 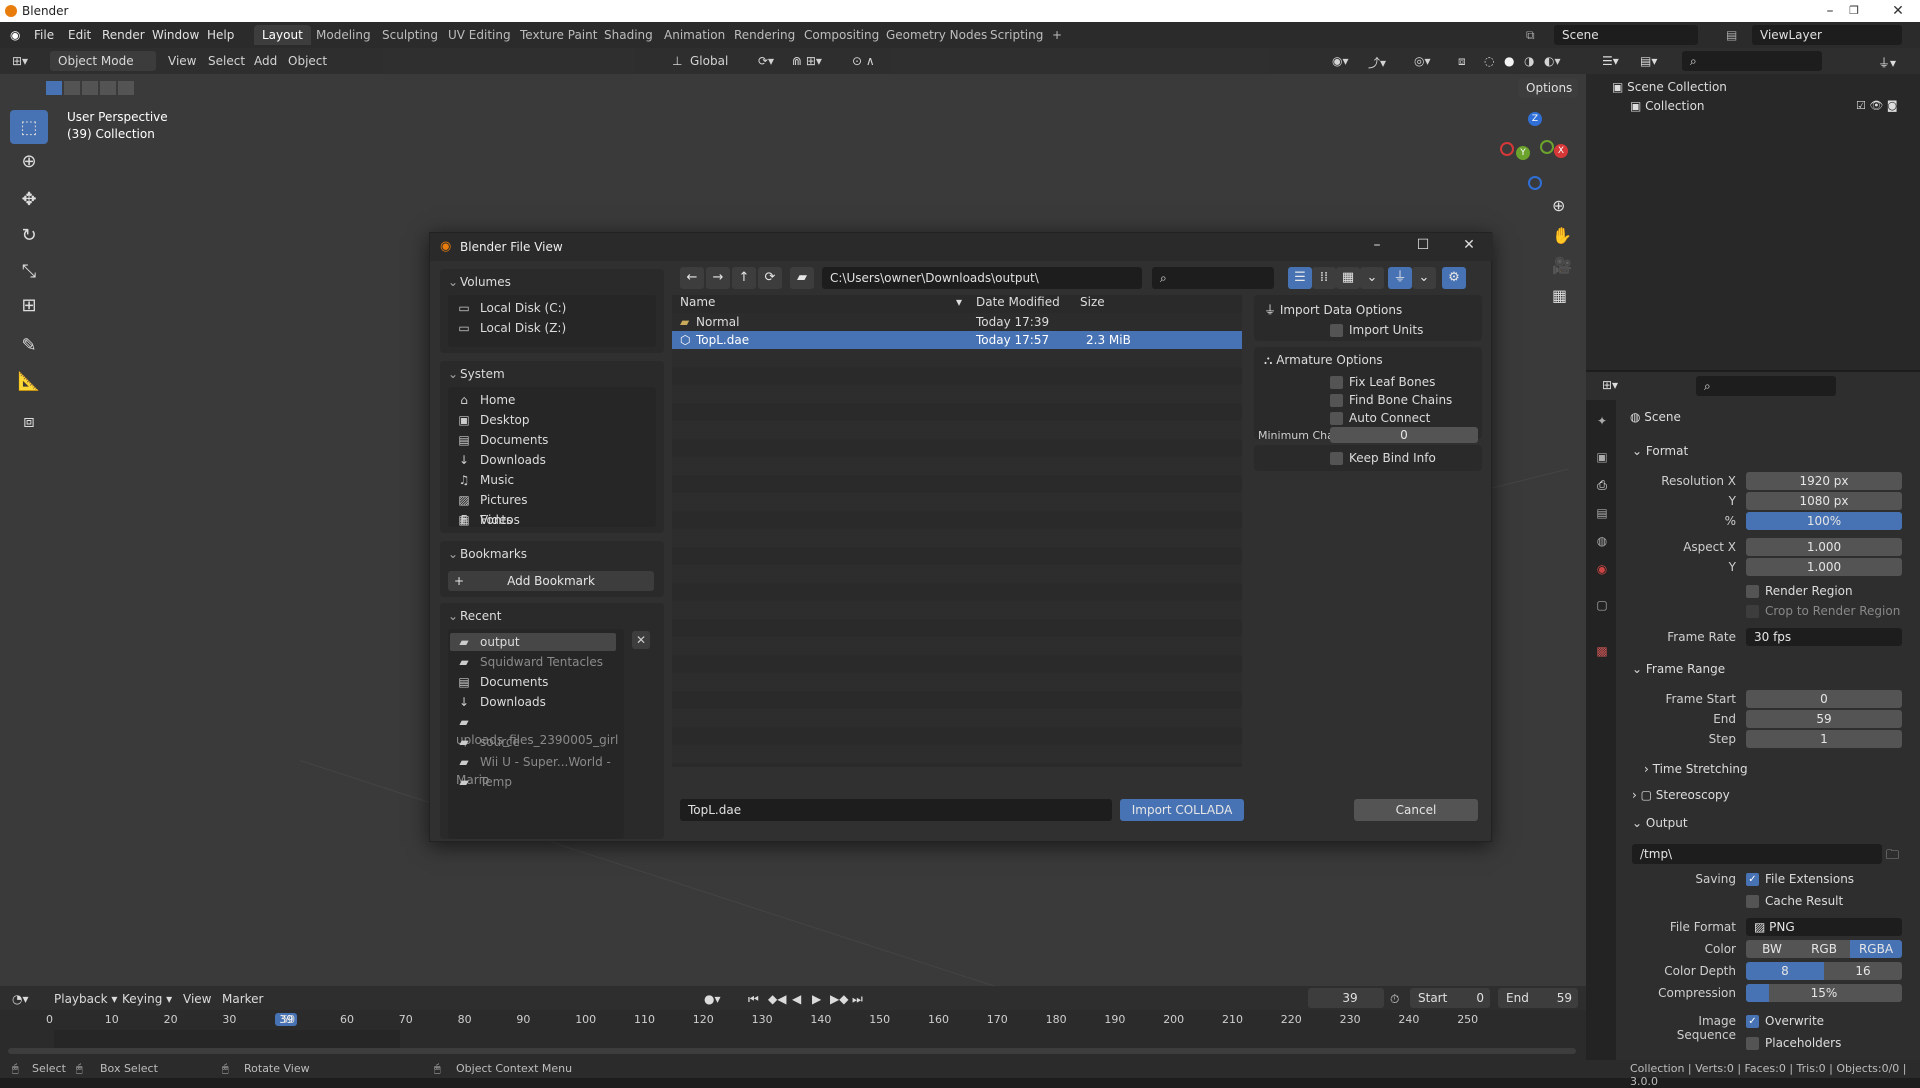 I want to click on menu-file: File, so click(x=44, y=35).